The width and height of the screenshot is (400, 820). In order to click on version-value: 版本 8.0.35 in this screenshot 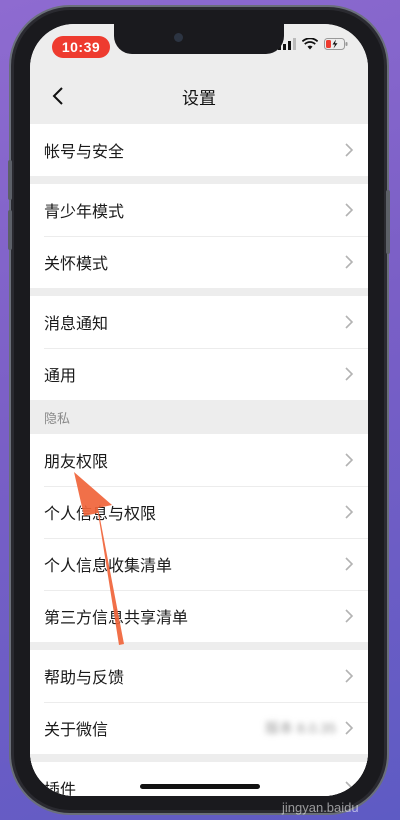, I will do `click(300, 728)`.